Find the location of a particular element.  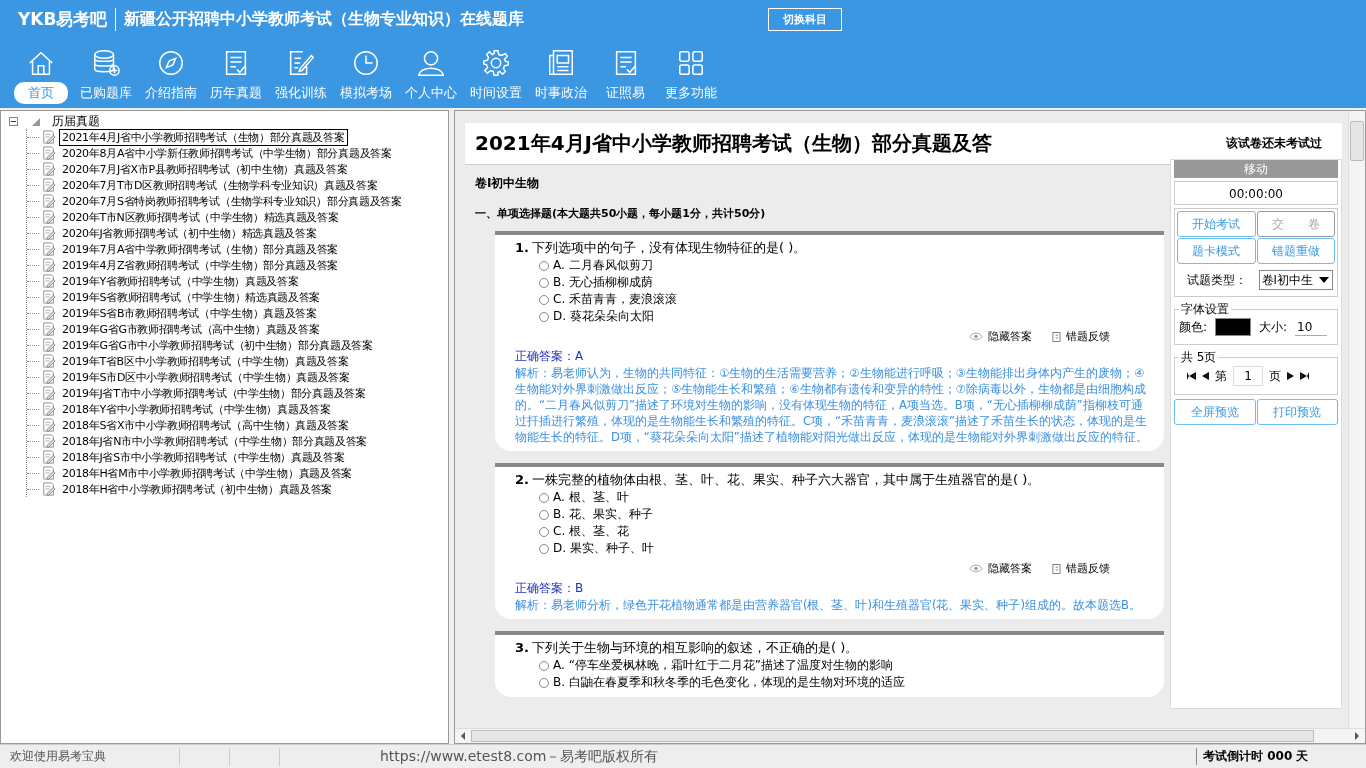

tree-item: 2020年T市N区教师招聘考试（中学生物）精选真题及答案 is located at coordinates (200, 217).